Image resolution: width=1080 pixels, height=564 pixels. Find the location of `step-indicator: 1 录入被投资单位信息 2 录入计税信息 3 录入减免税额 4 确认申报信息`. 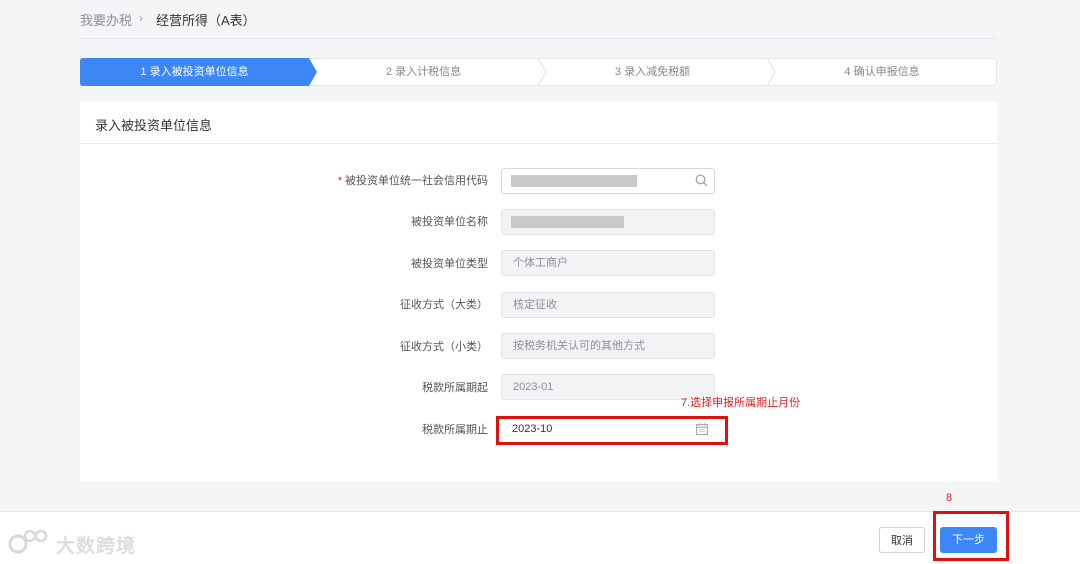

step-indicator: 1 录入被投资单位信息 2 录入计税信息 3 录入减免税额 4 确认申报信息 is located at coordinates (538, 72).